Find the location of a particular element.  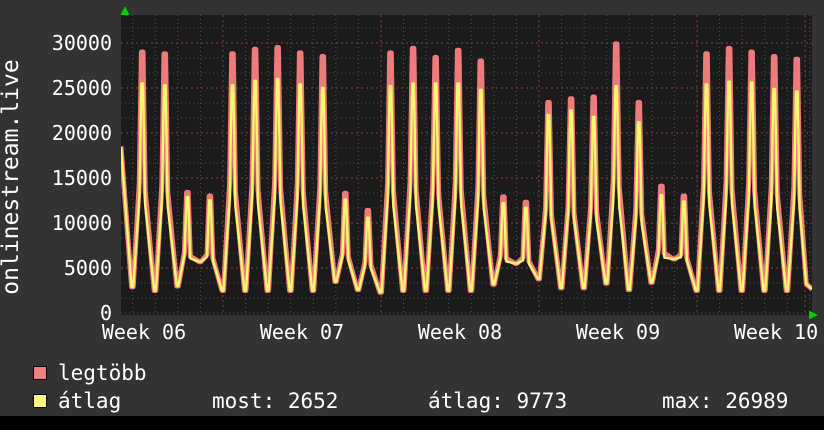

stat-most: most: 2652 is located at coordinates (275, 401).